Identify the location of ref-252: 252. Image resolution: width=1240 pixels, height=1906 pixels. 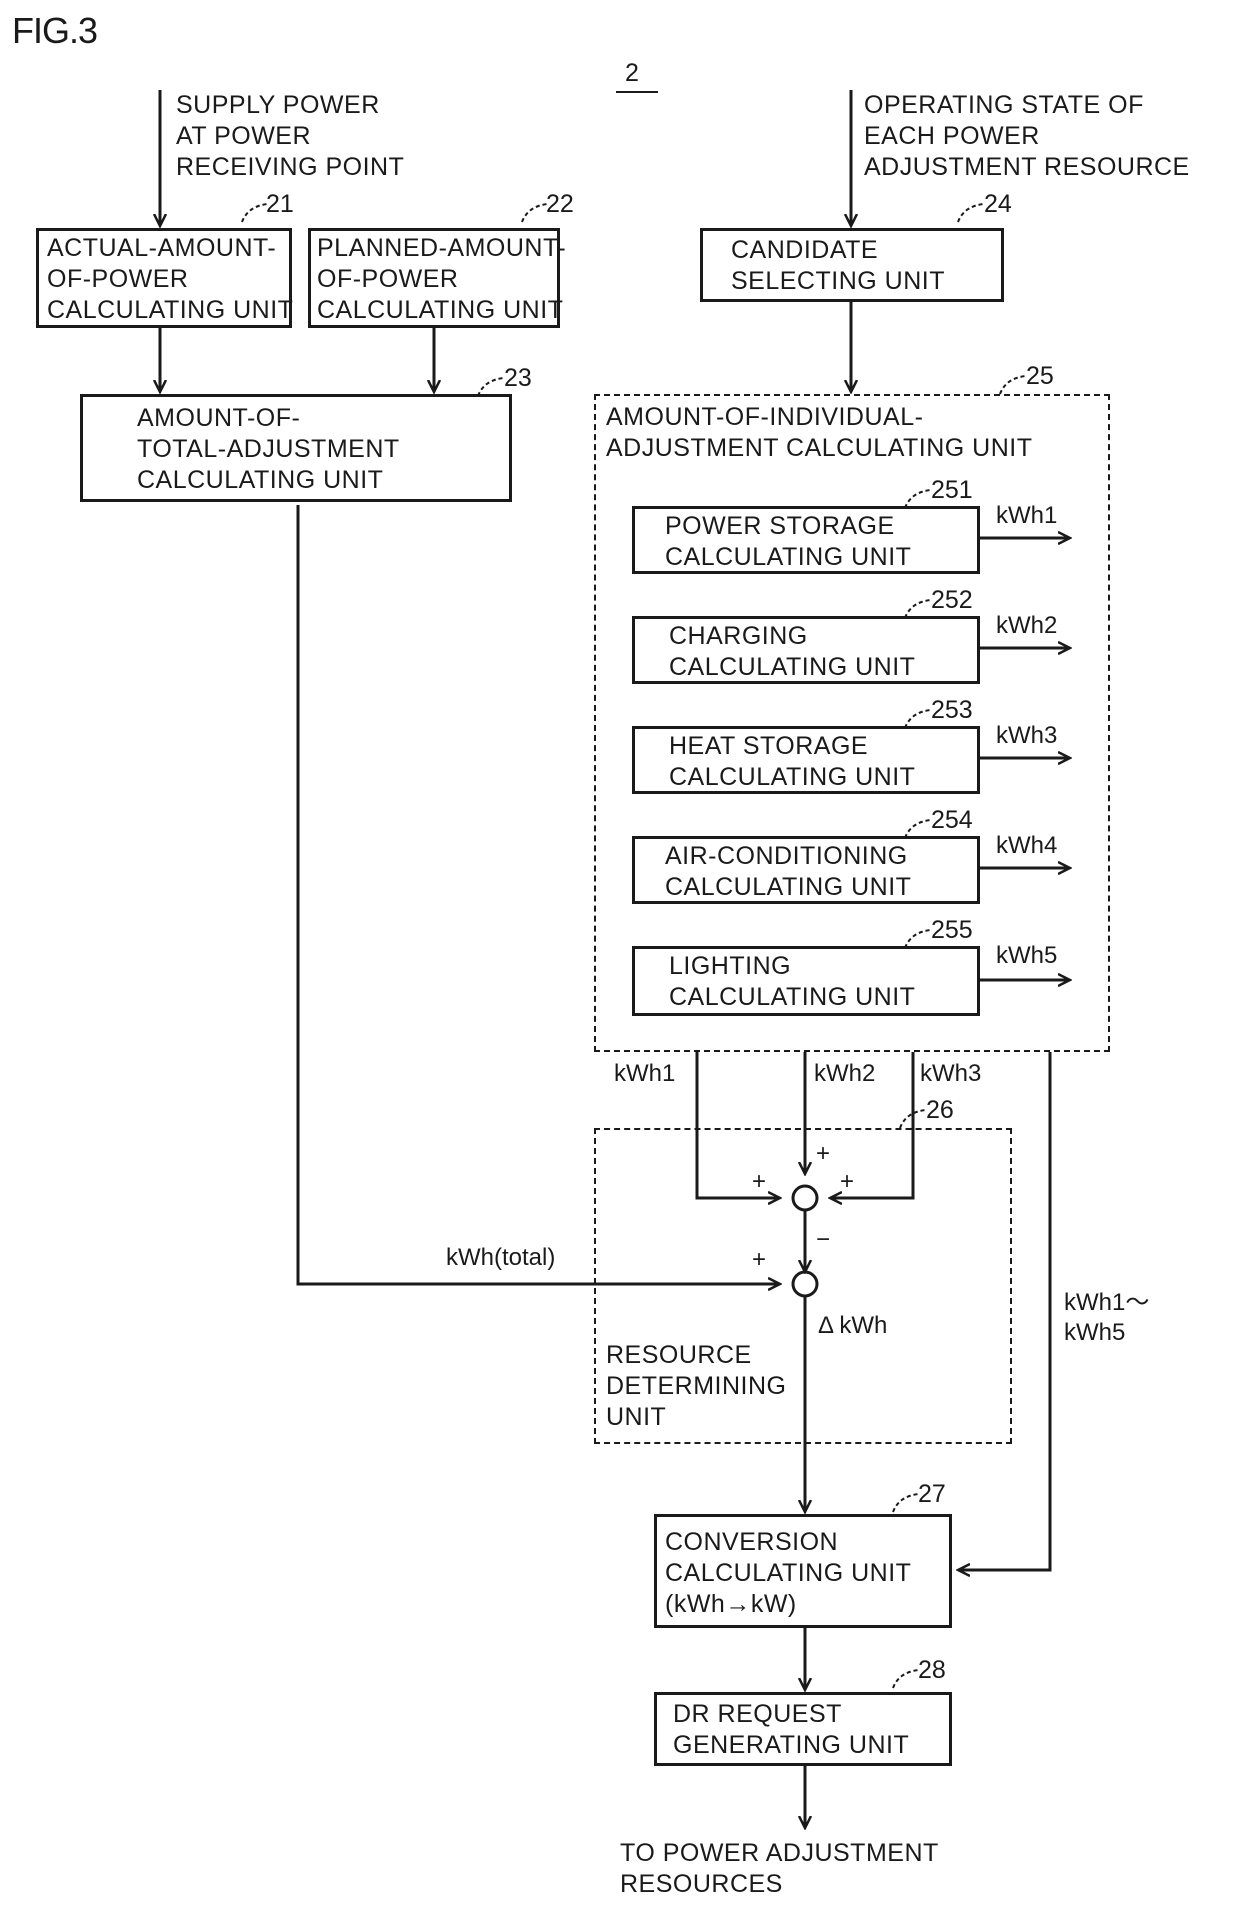
(952, 600).